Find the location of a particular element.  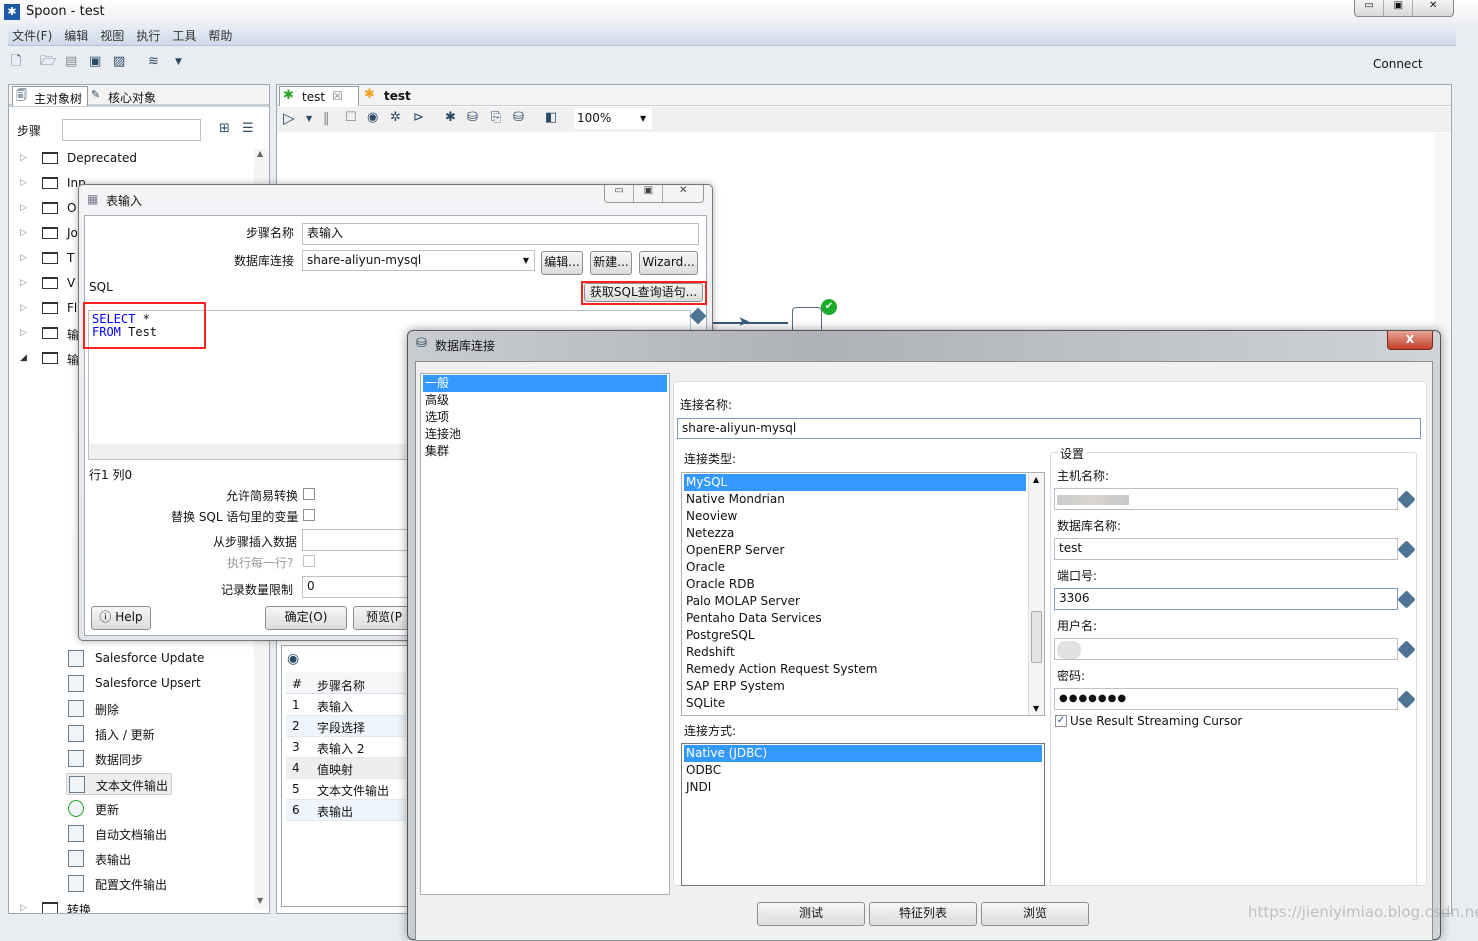

tab-core-objects: ✎ 核心对象 is located at coordinates (134, 96).